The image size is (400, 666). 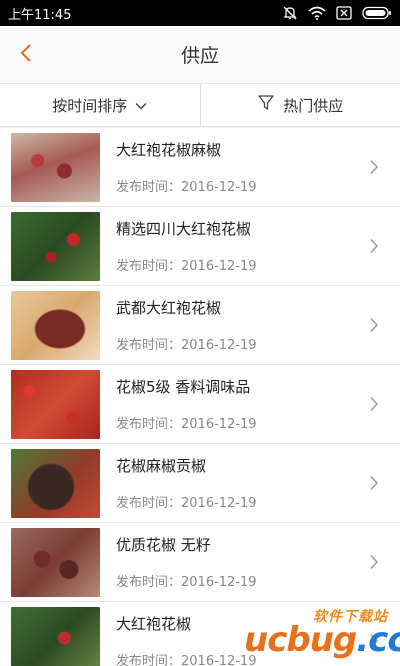 What do you see at coordinates (184, 229) in the screenshot?
I see `item-title: 精选四川大红袍花椒` at bounding box center [184, 229].